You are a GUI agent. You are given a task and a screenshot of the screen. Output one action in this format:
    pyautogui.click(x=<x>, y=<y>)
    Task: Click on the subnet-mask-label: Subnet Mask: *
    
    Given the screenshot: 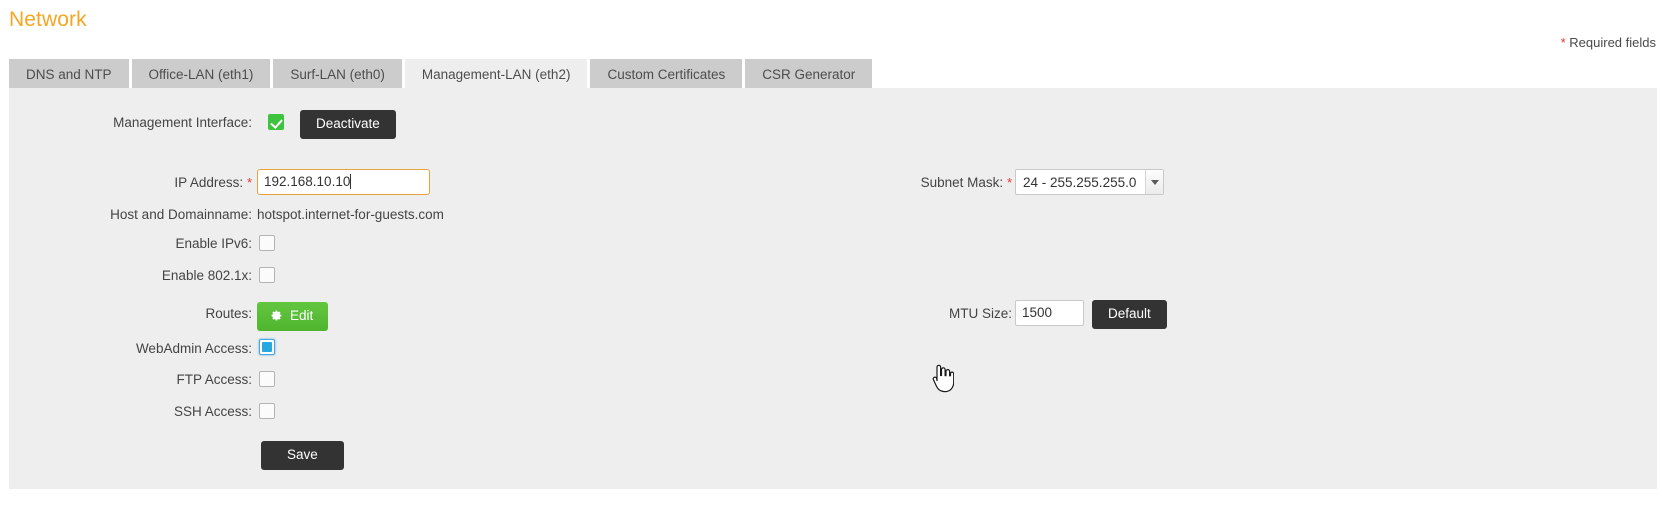 What is the action you would take?
    pyautogui.click(x=897, y=182)
    